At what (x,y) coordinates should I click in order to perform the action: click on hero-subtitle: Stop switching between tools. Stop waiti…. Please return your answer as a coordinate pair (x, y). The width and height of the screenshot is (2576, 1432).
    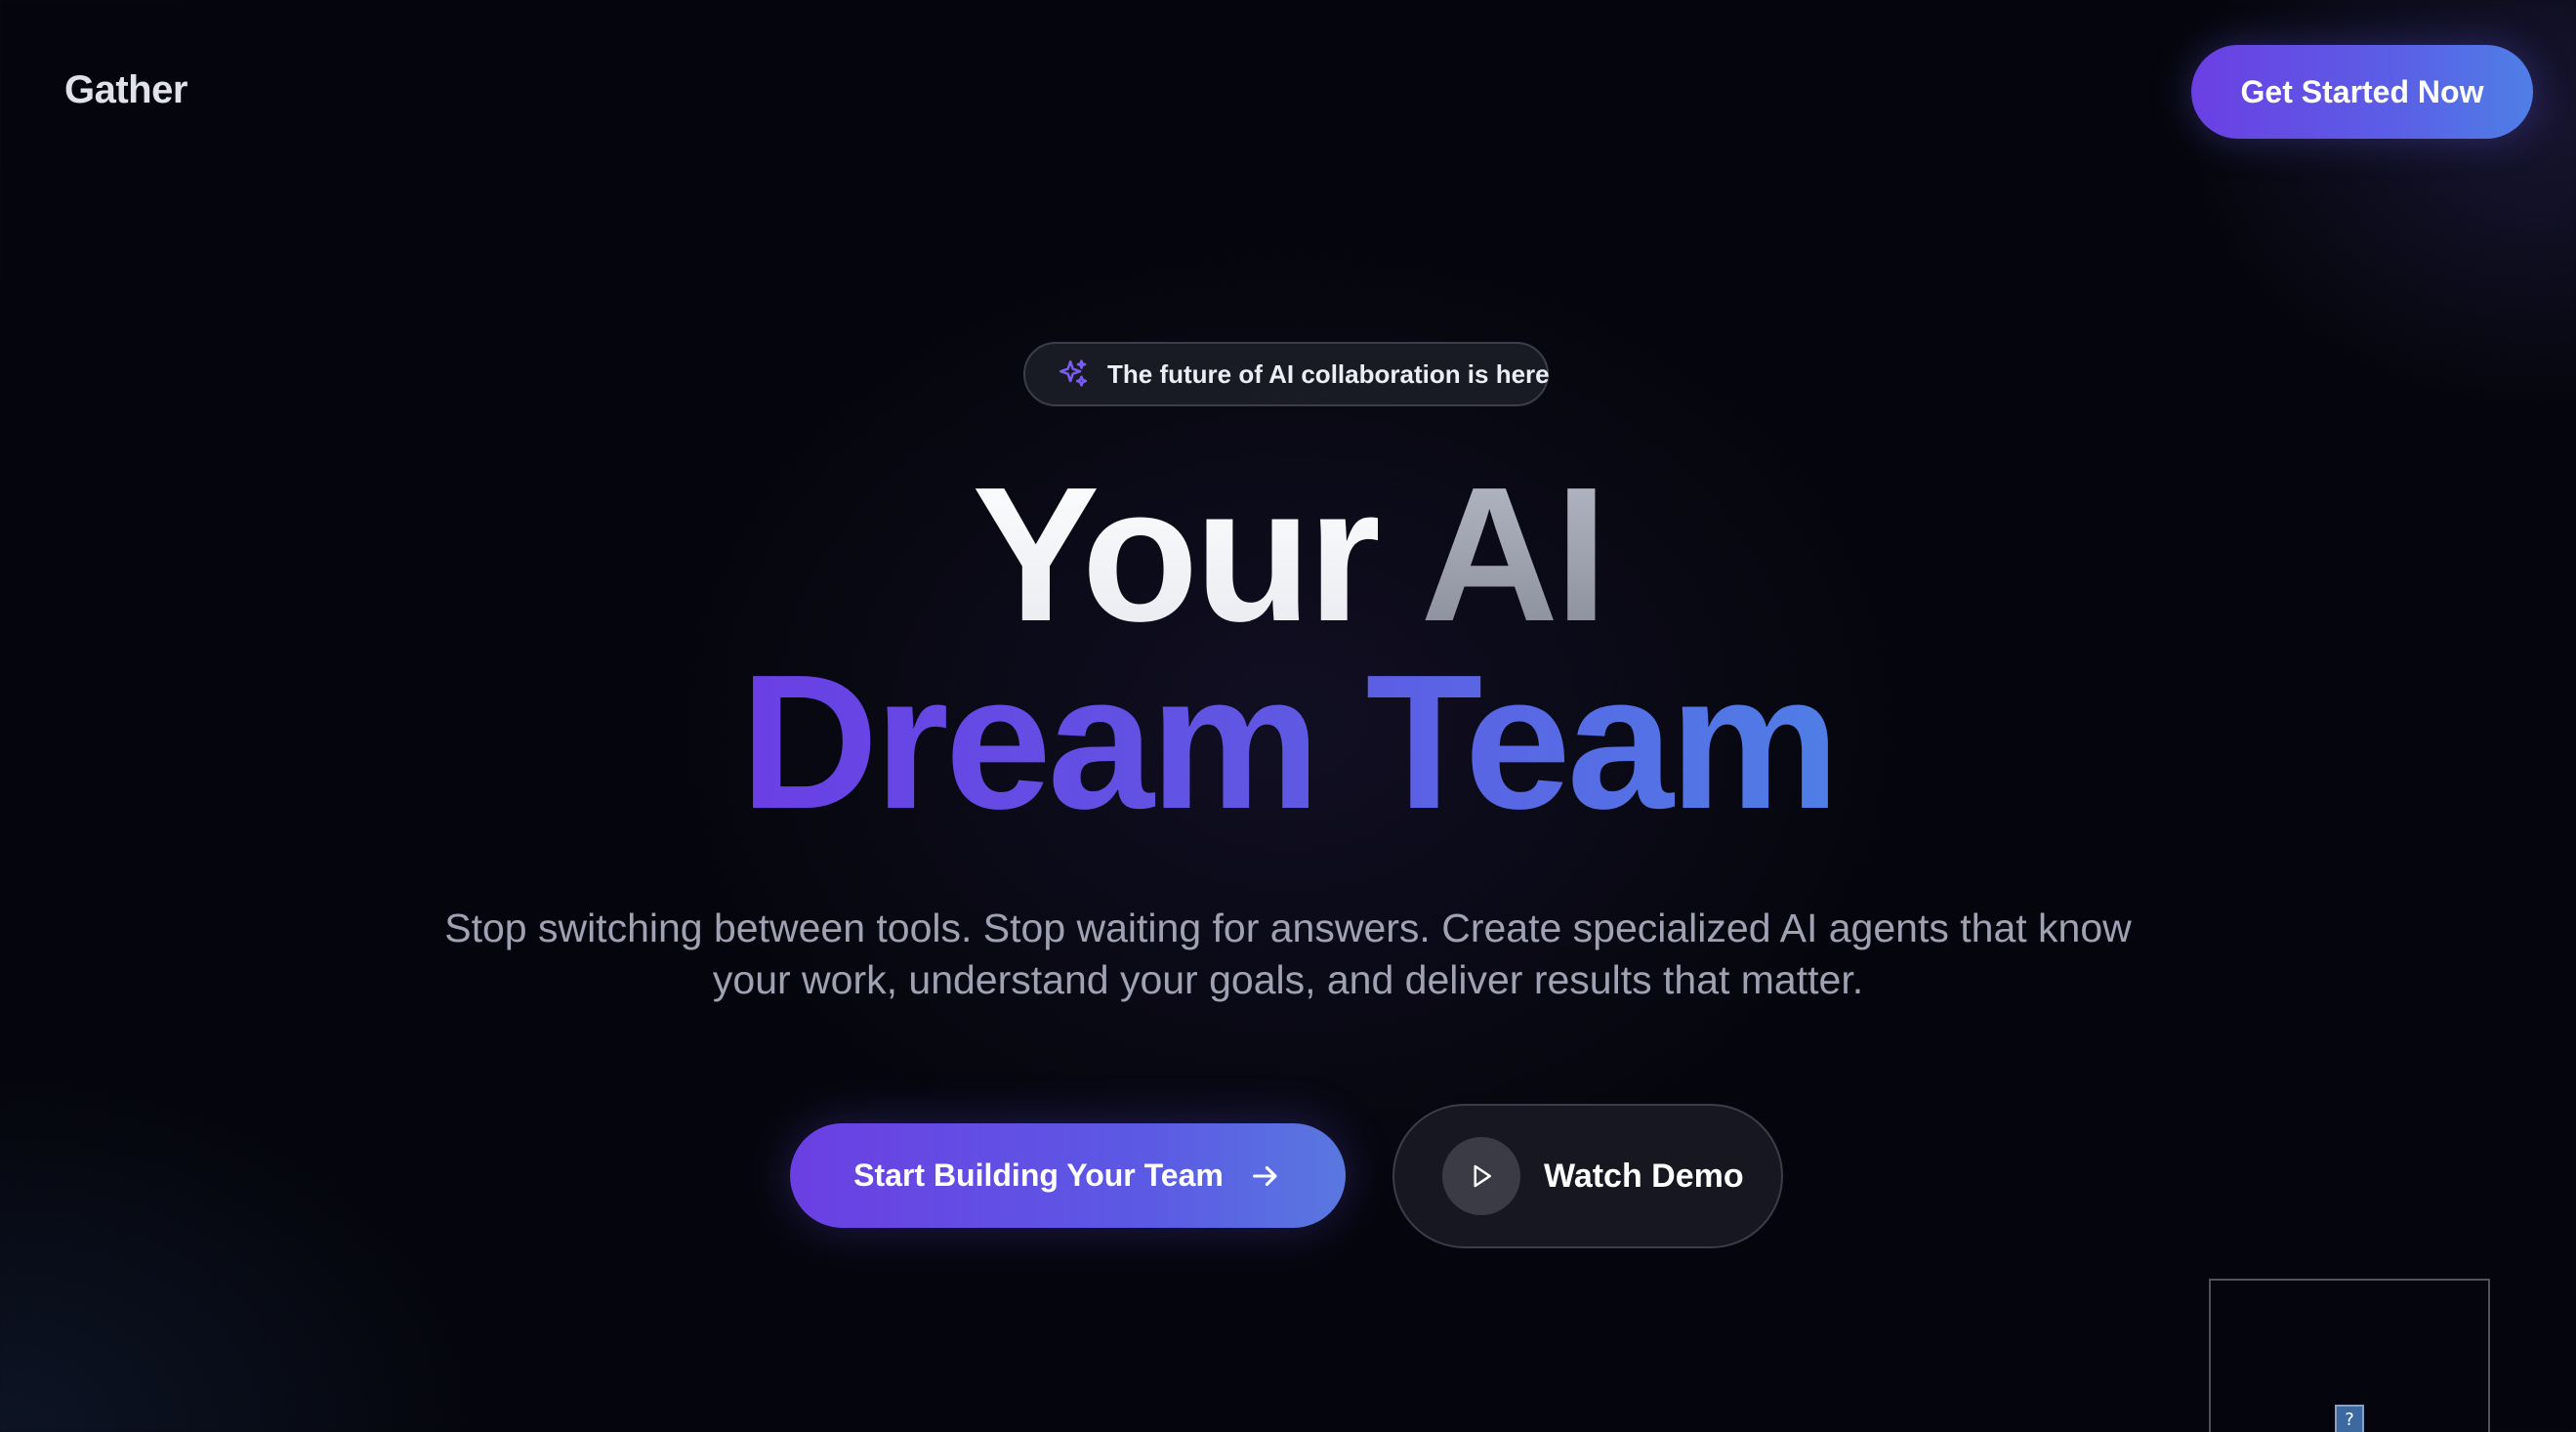
    Looking at the image, I should click on (1288, 955).